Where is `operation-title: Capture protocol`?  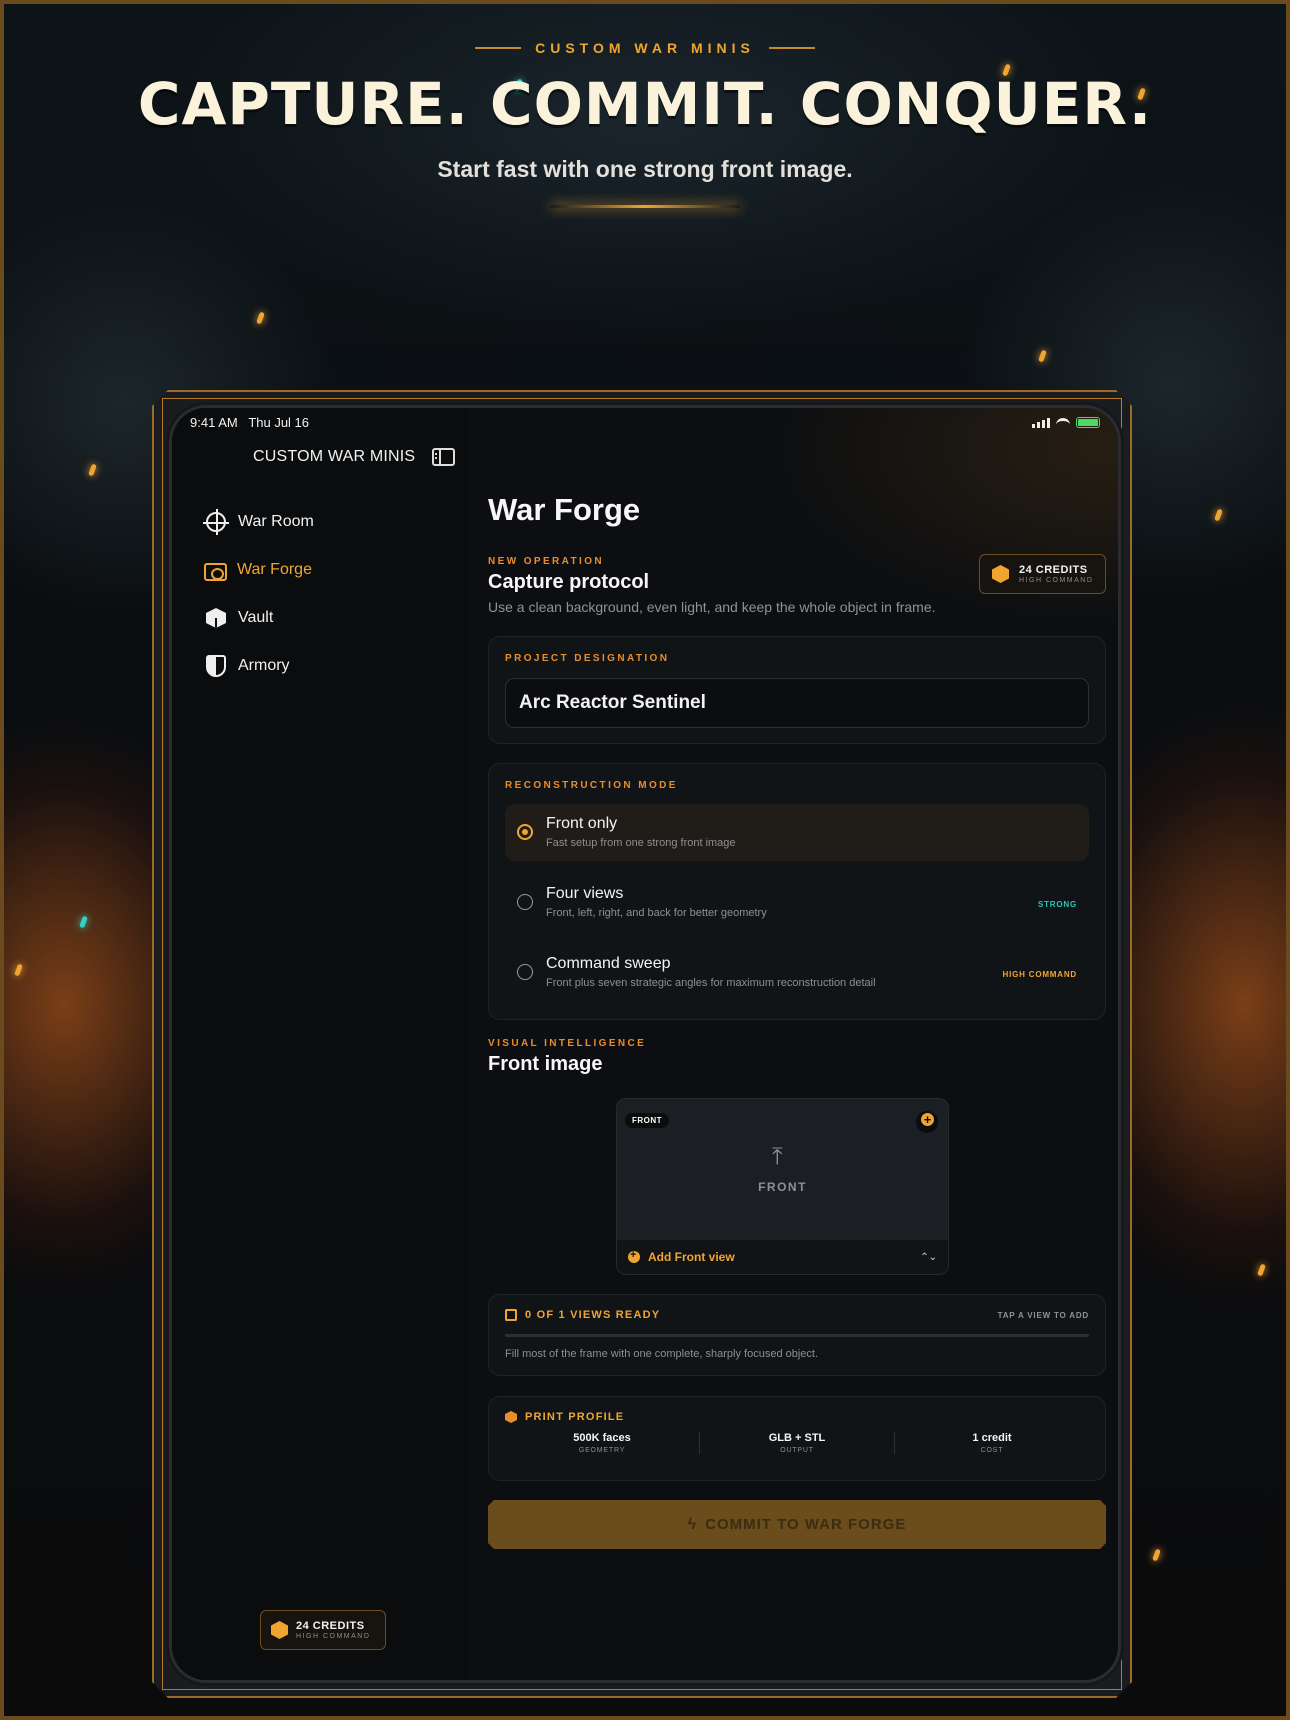
operation-title: Capture protocol is located at coordinates (569, 582).